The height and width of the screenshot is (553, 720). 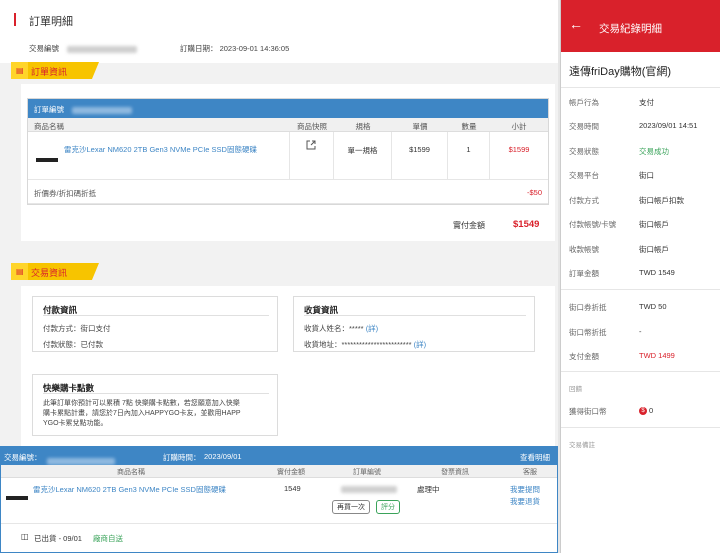 I want to click on cashback-label: 回饋, so click(x=575, y=389).